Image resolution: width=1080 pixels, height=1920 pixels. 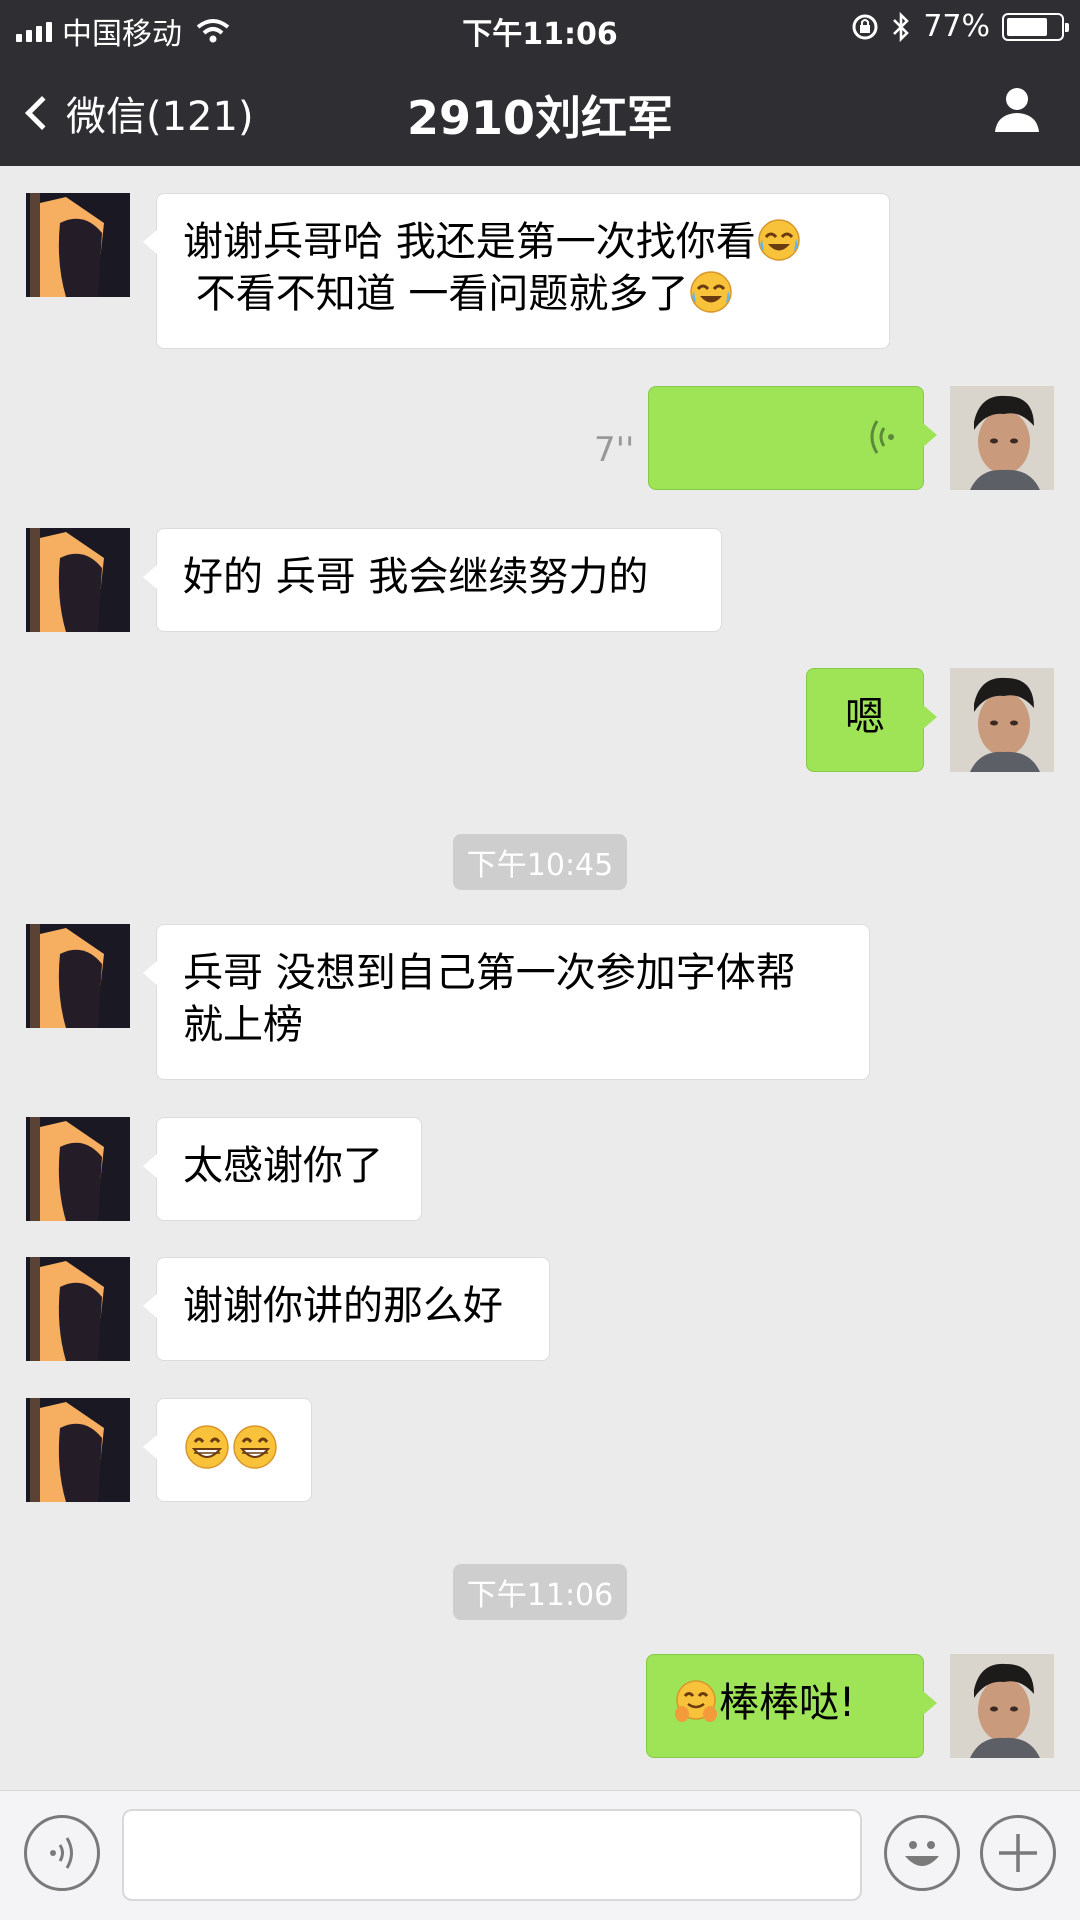 I want to click on battery-percent: 77%, so click(x=956, y=26).